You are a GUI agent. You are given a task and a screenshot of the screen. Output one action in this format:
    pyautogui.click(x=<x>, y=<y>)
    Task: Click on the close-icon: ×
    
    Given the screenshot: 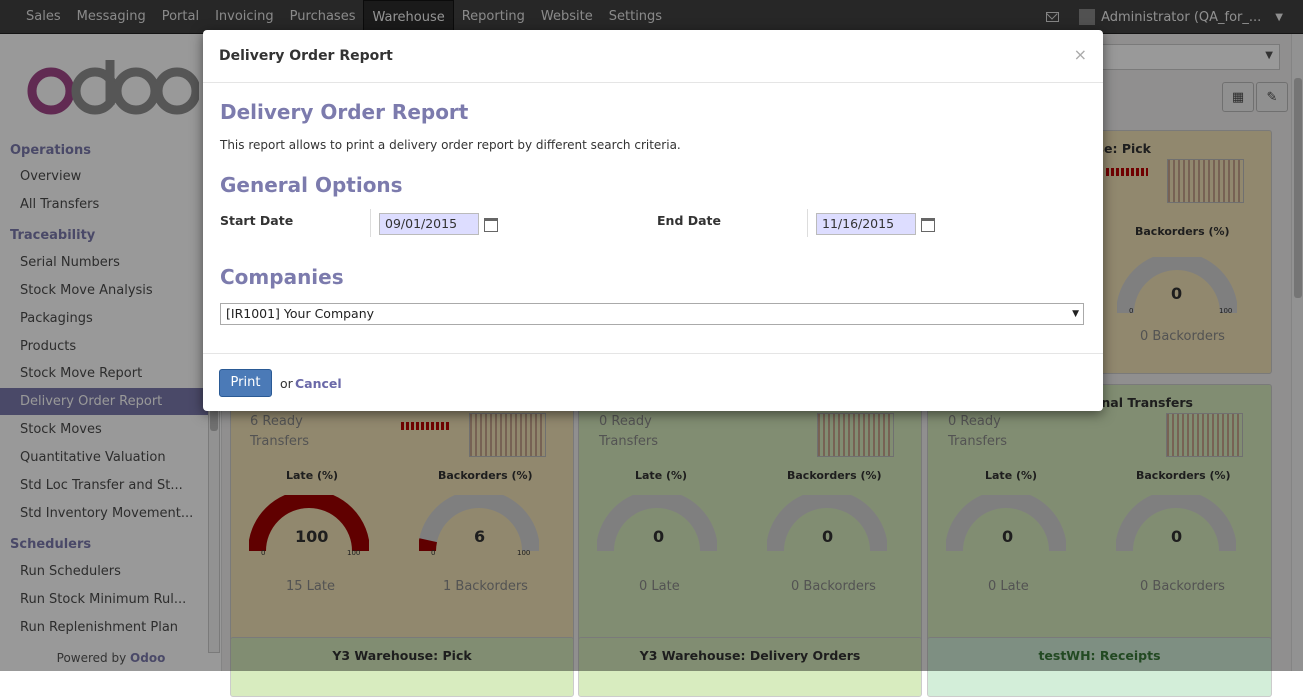 What is the action you would take?
    pyautogui.click(x=1080, y=54)
    